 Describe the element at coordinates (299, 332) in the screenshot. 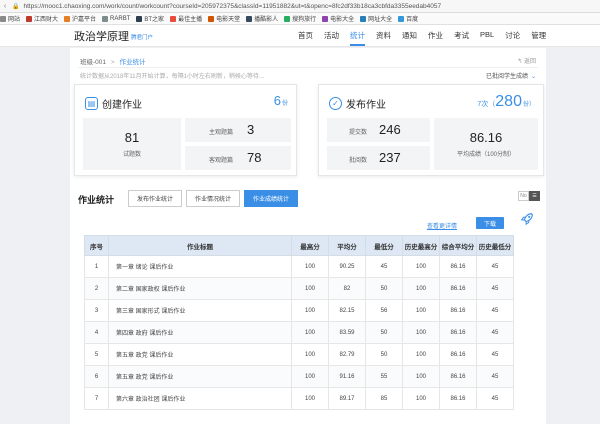

I see `table-row: 4 第四章 政府 课后作业 100 83.59 50 100 86.16 45` at that location.